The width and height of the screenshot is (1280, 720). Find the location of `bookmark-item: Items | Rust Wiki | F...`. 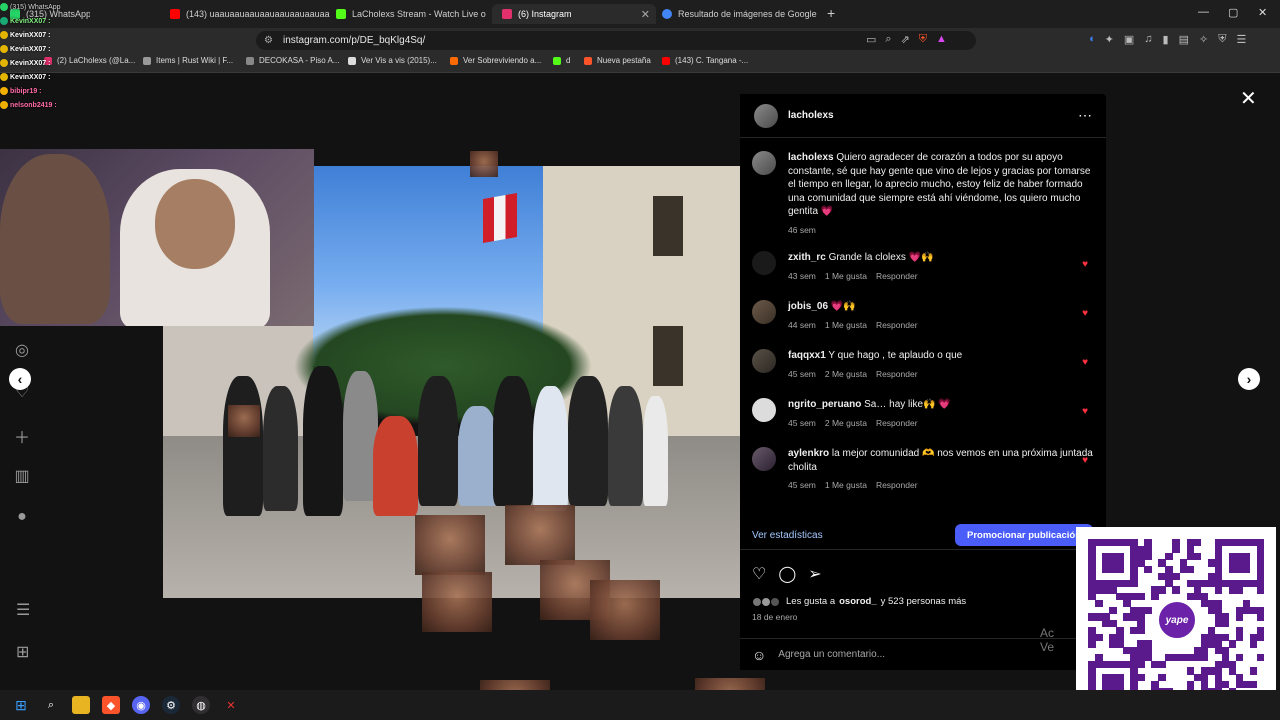

bookmark-item: Items | Rust Wiki | F... is located at coordinates (188, 60).